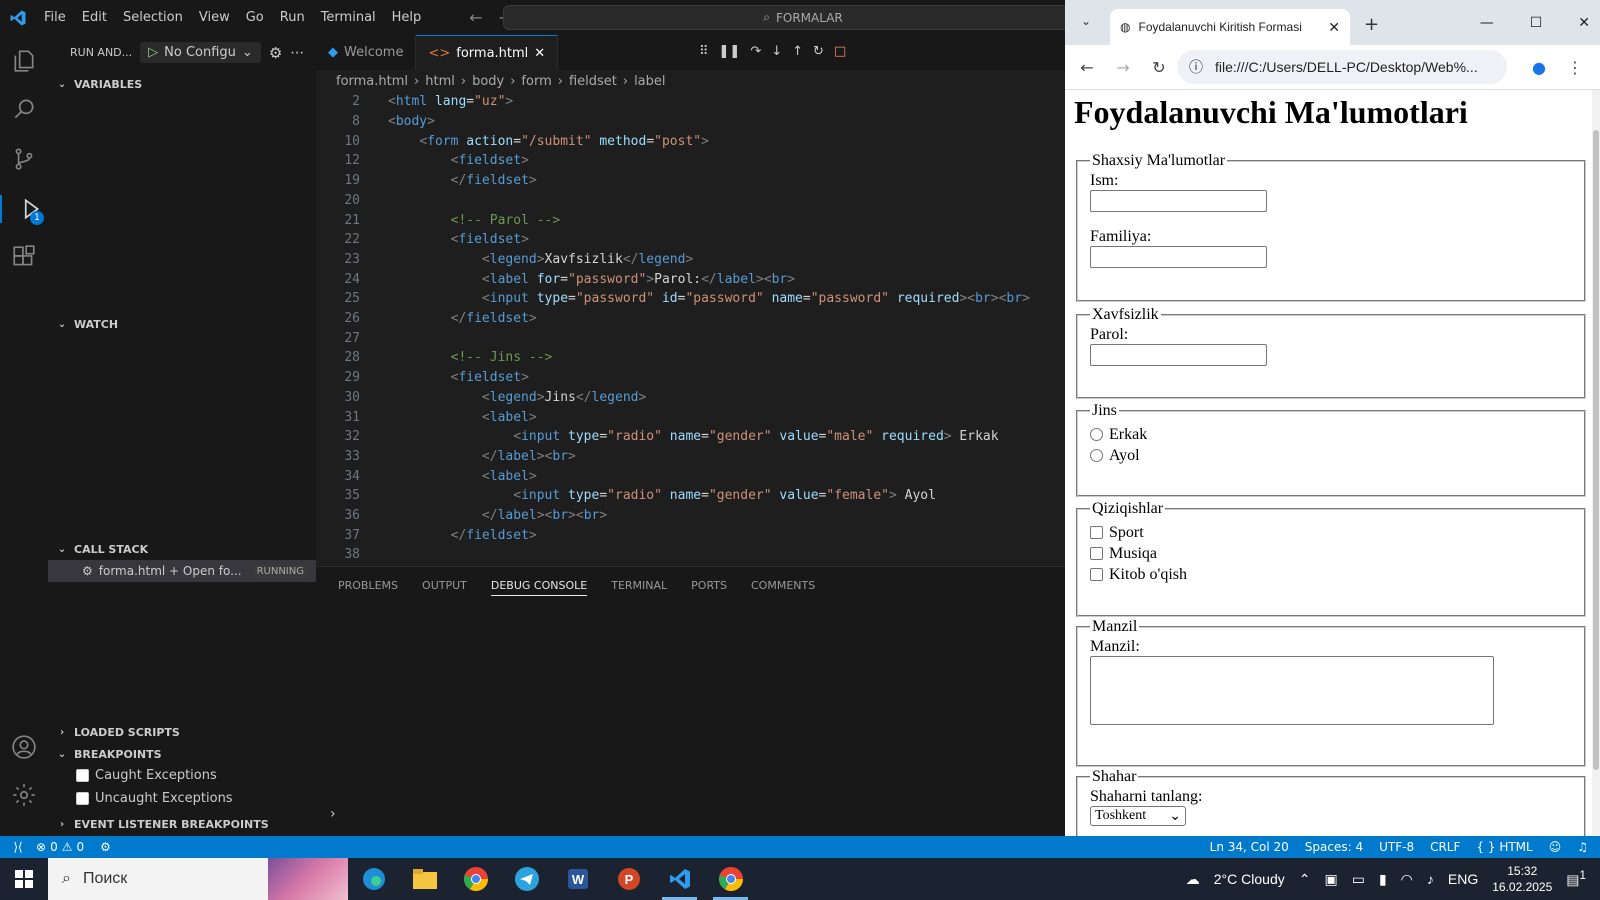 The image size is (1600, 900). What do you see at coordinates (1178, 355) in the screenshot?
I see `password-input` at bounding box center [1178, 355].